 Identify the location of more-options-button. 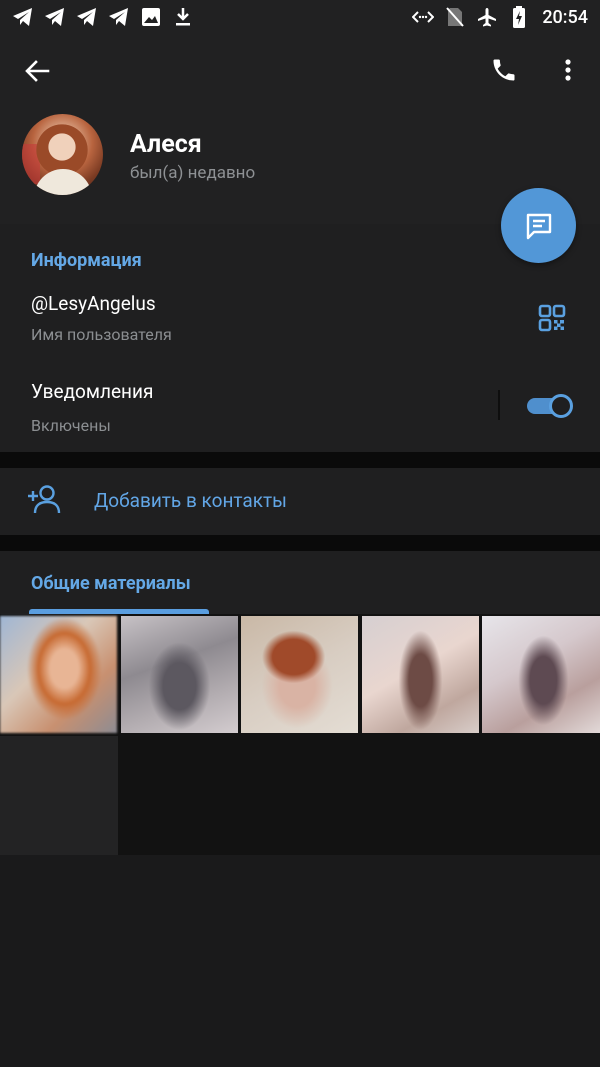
(568, 70).